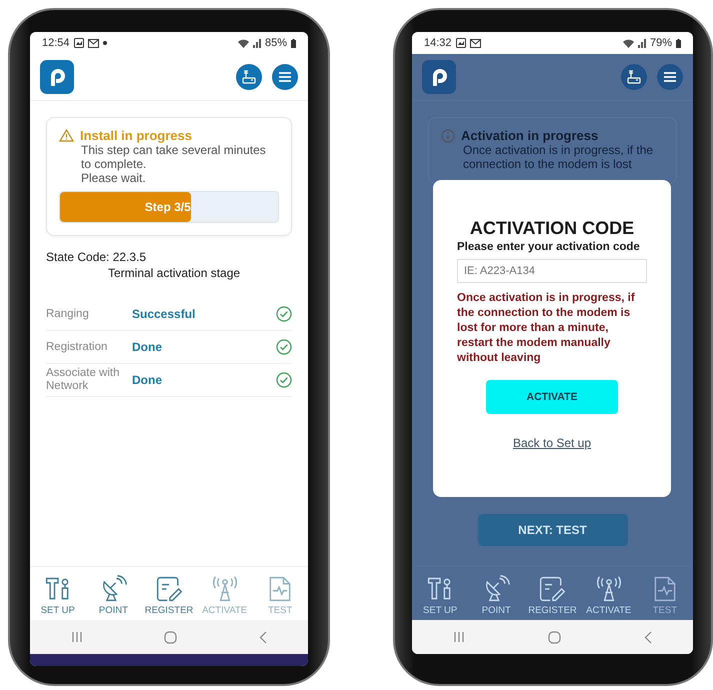  Describe the element at coordinates (275, 43) in the screenshot. I see `battery-level: 85%` at that location.